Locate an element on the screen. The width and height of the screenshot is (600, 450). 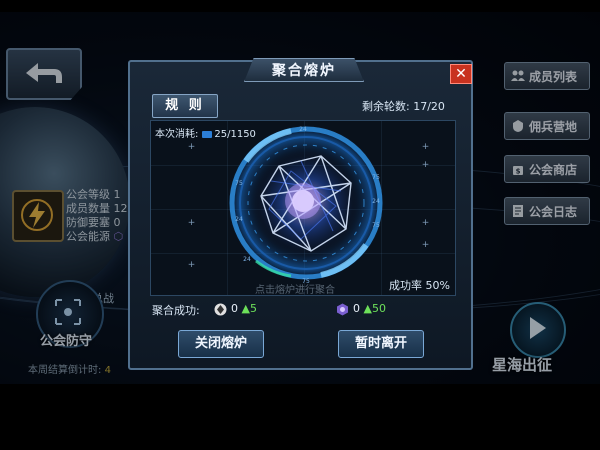
hexagon-energy-icon is located at coordinates (342, 309).